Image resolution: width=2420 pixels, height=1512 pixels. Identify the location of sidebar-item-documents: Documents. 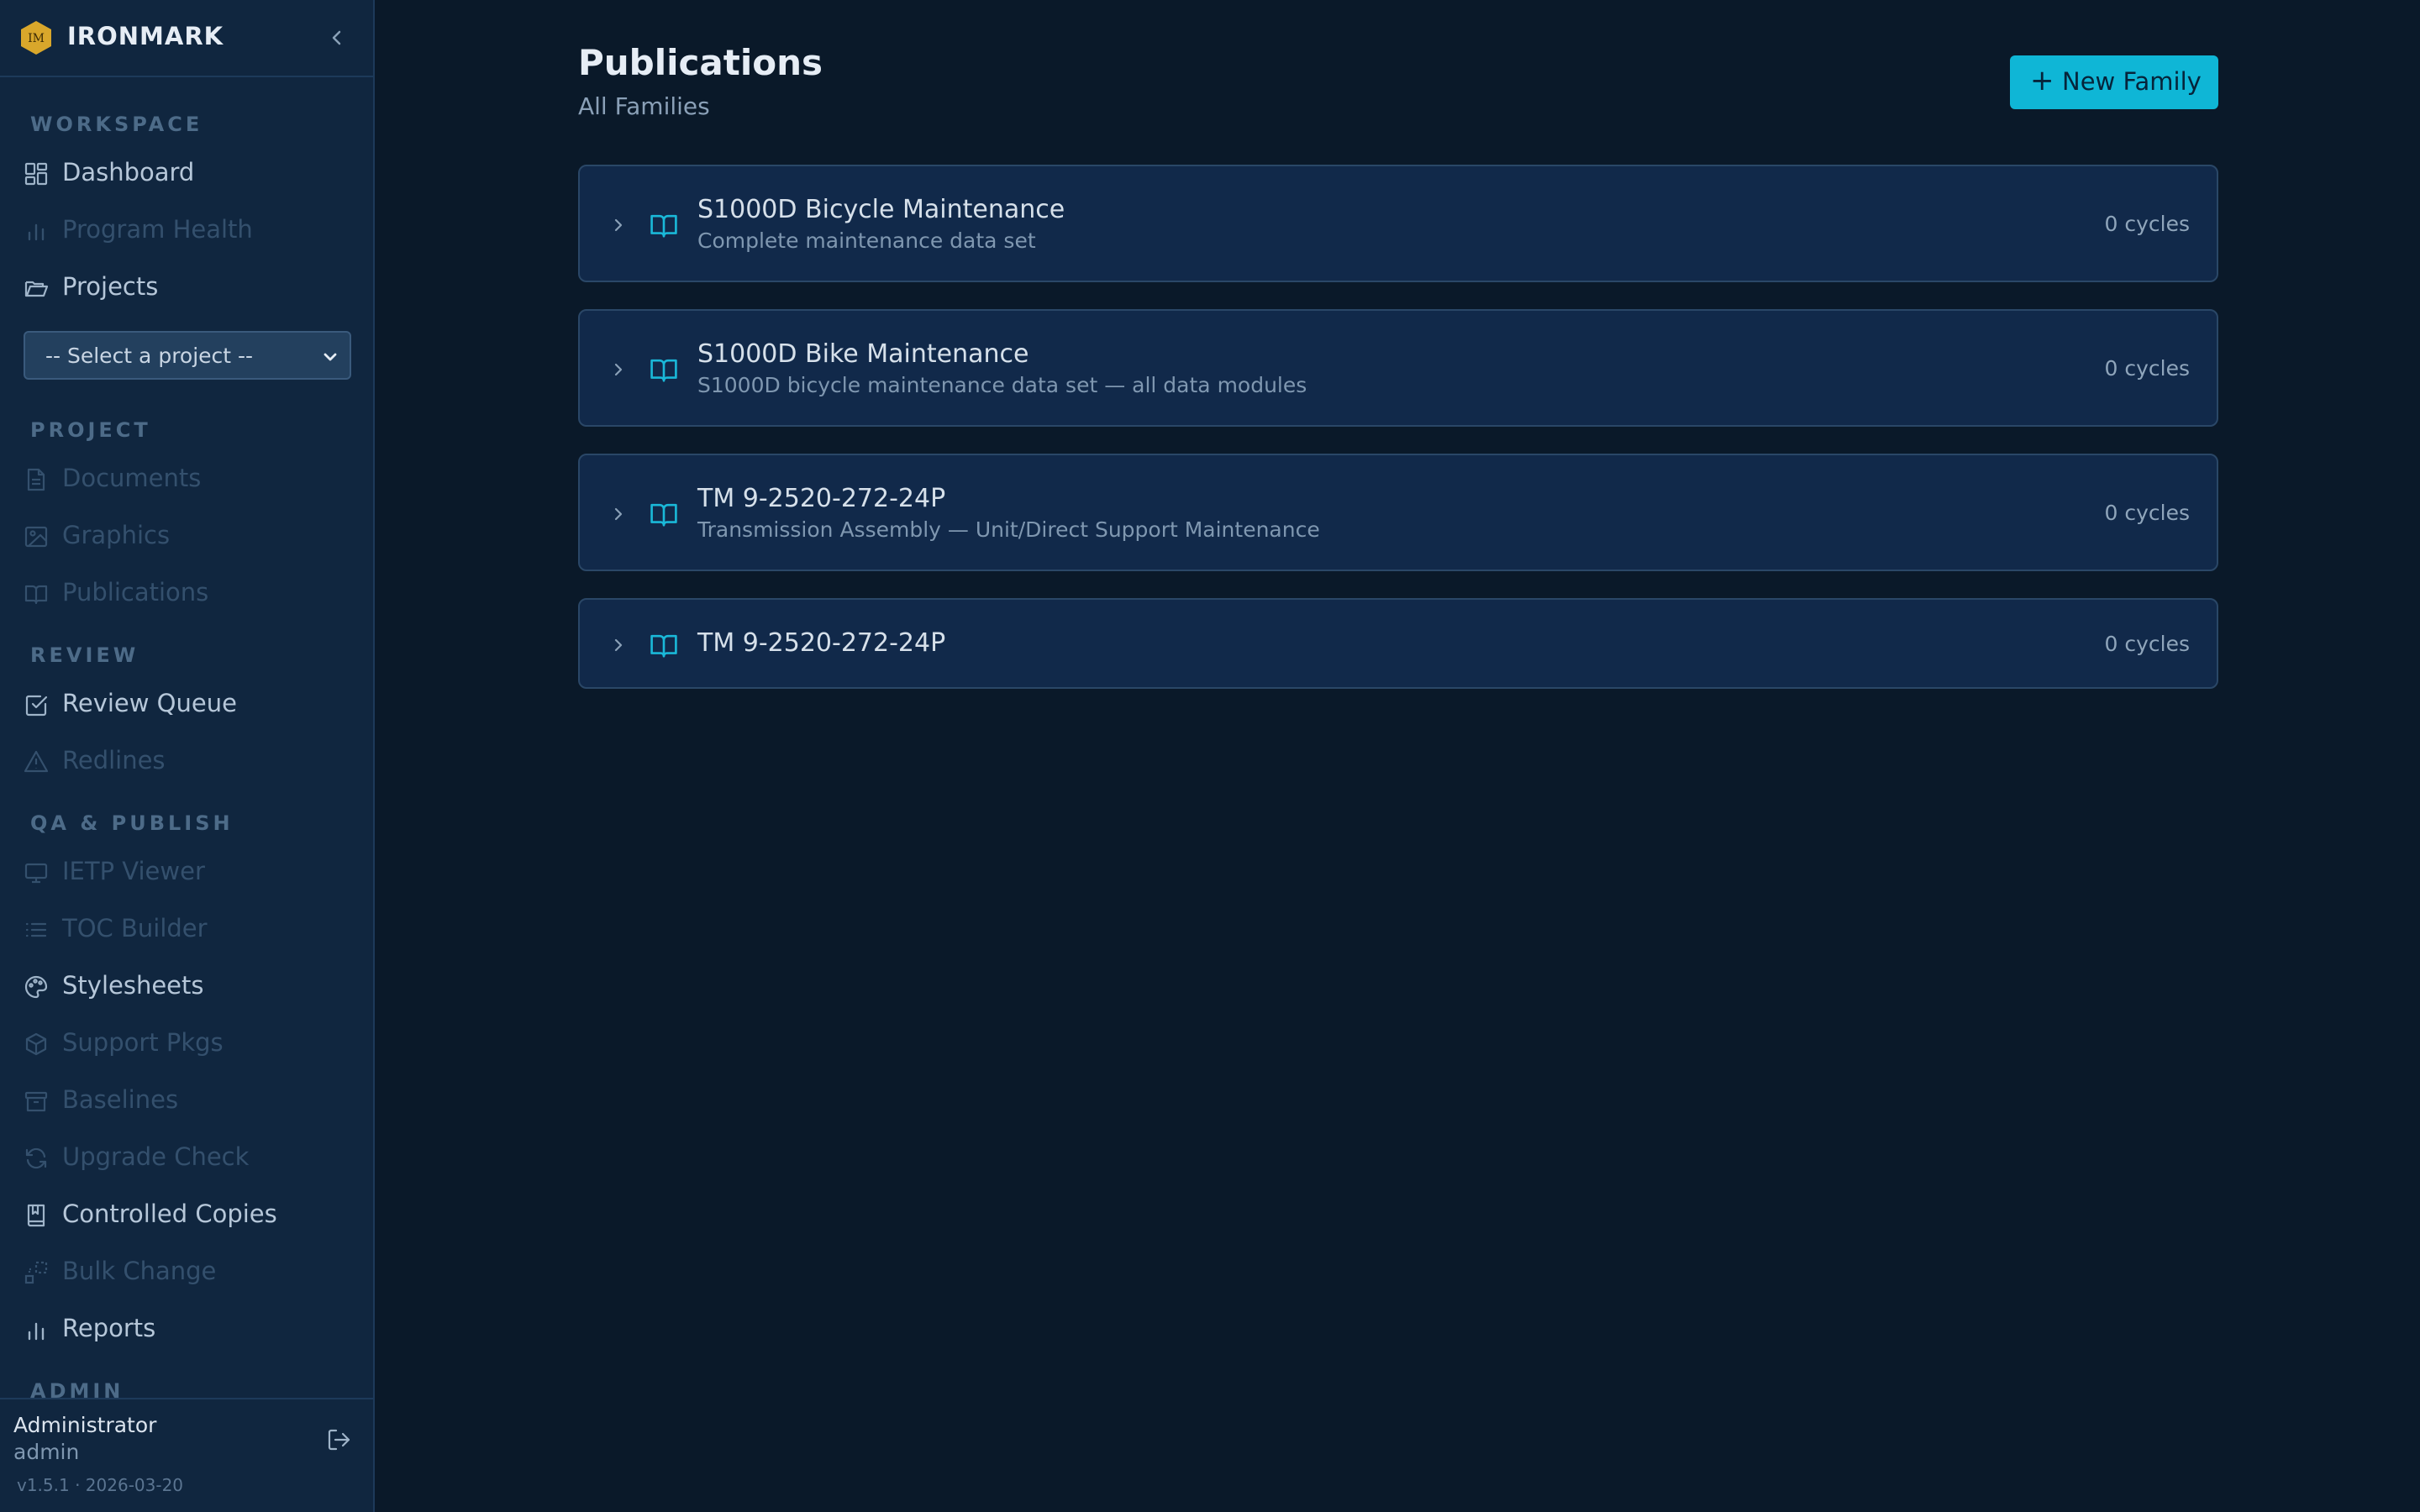
(192, 478).